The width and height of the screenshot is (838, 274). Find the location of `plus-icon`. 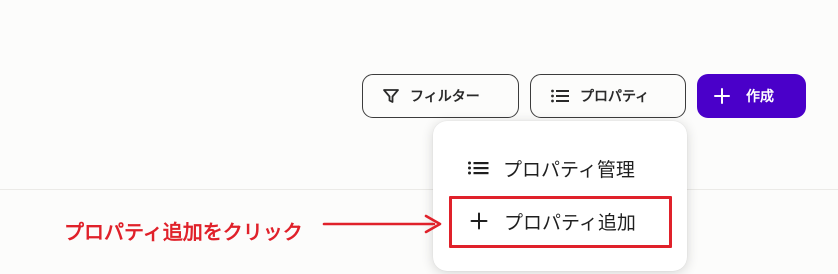

plus-icon is located at coordinates (722, 96).